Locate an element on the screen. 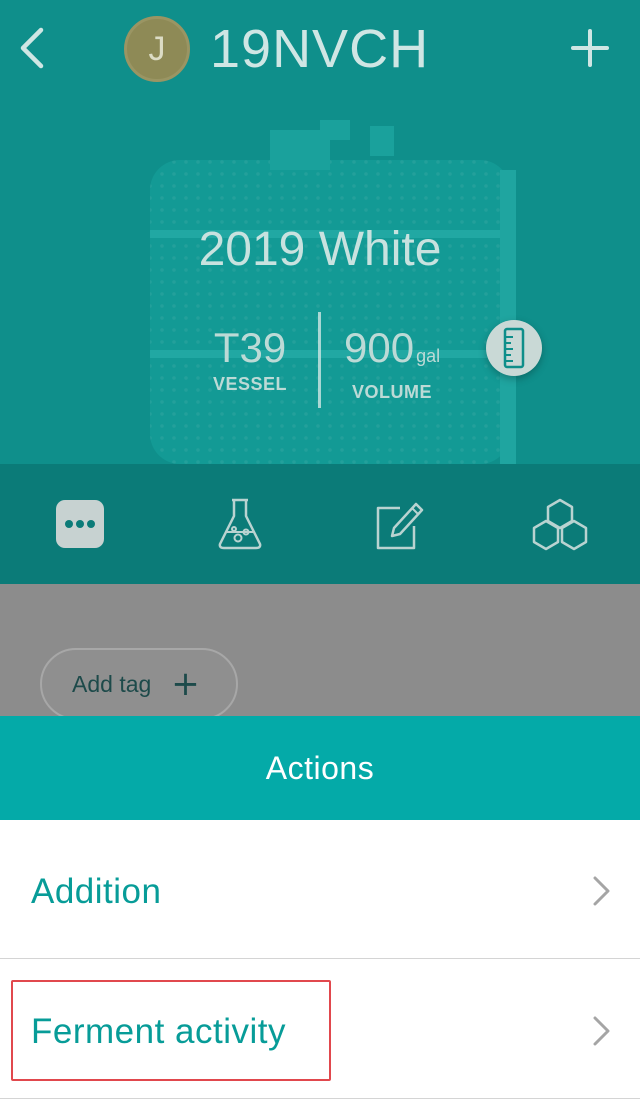 This screenshot has width=640, height=1100. tab-components is located at coordinates (560, 524).